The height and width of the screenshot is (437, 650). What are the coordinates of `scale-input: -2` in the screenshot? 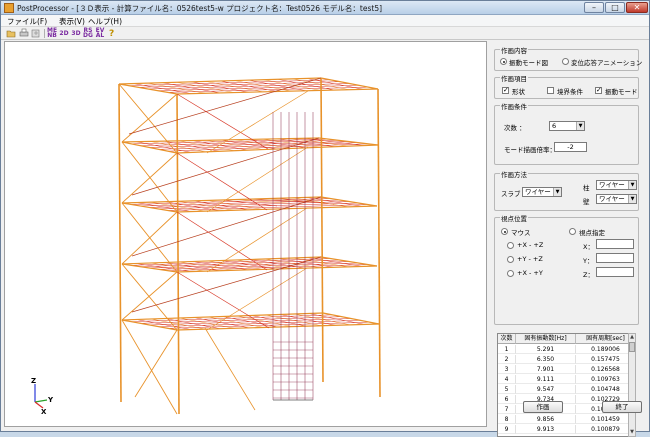 It's located at (570, 147).